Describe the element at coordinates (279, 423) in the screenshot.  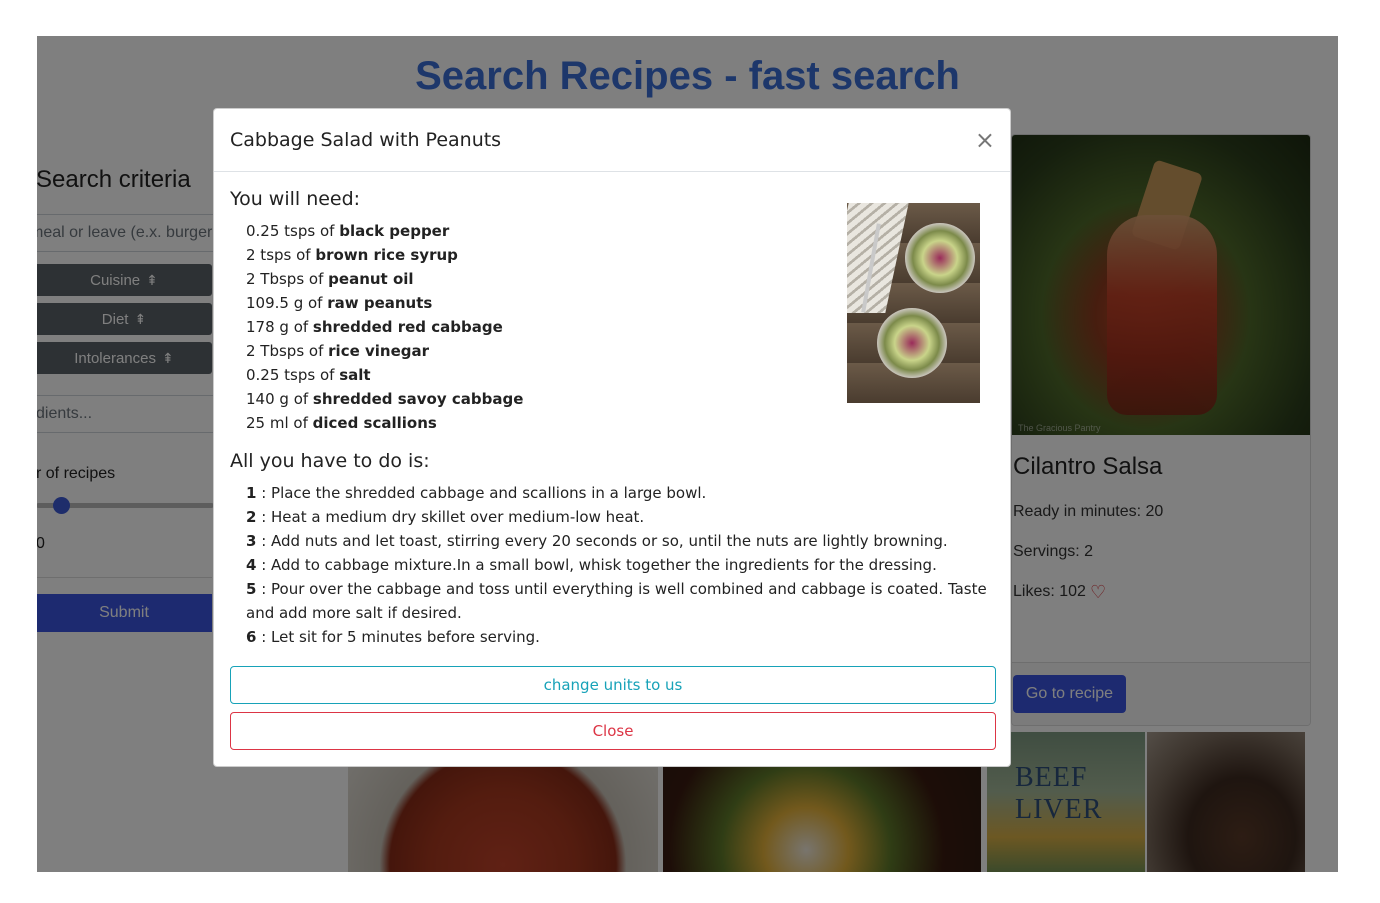
I see `ingredient-amount: 25 ml of` at that location.